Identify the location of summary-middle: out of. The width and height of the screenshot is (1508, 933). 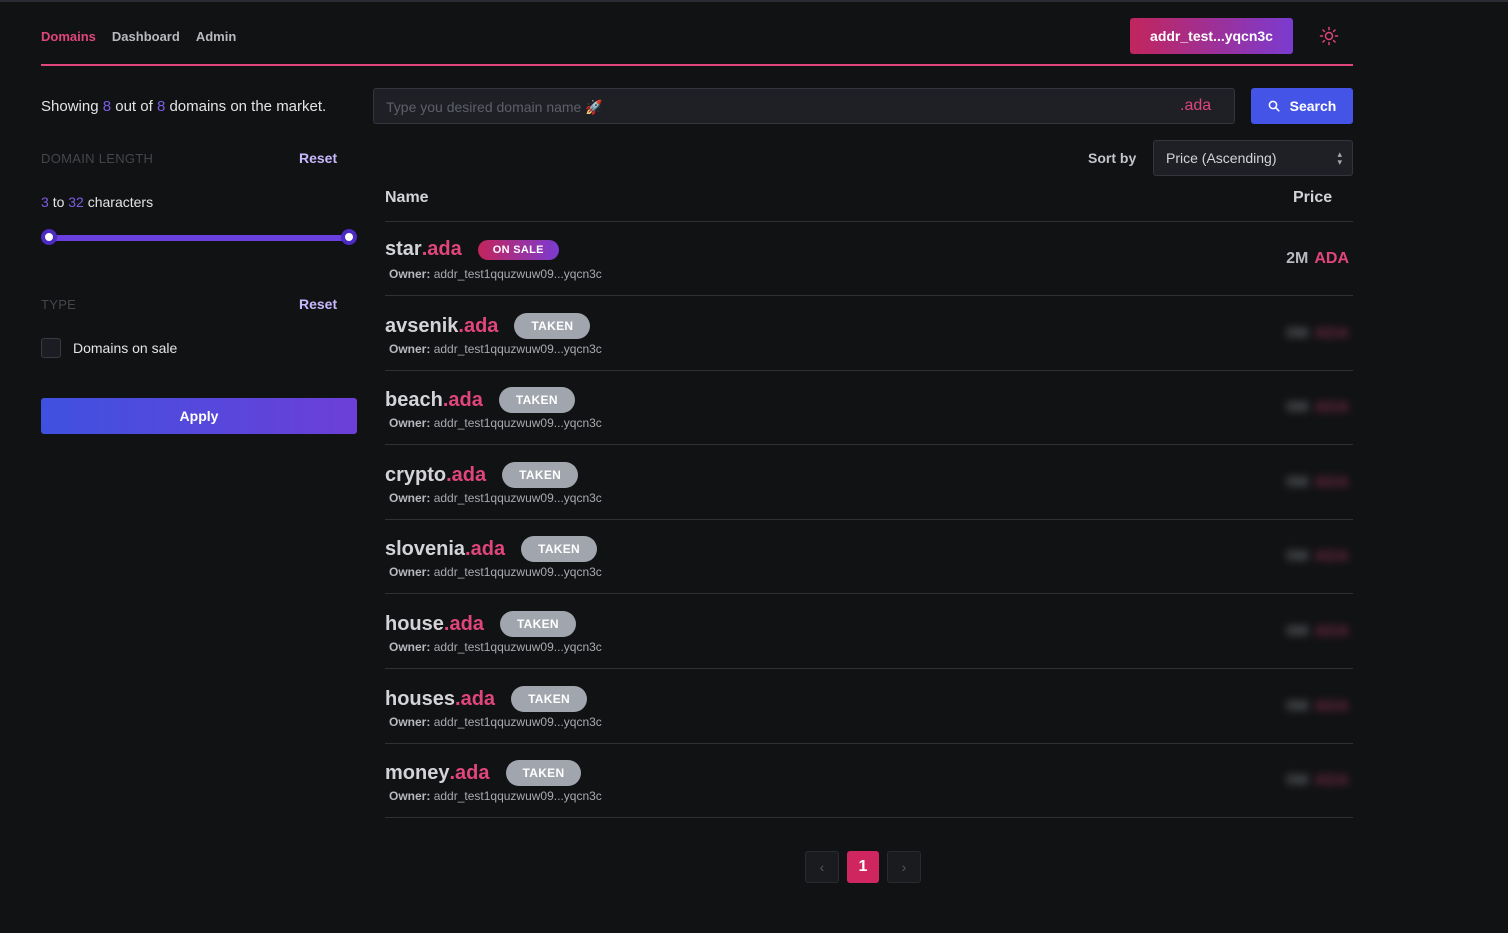
(134, 106).